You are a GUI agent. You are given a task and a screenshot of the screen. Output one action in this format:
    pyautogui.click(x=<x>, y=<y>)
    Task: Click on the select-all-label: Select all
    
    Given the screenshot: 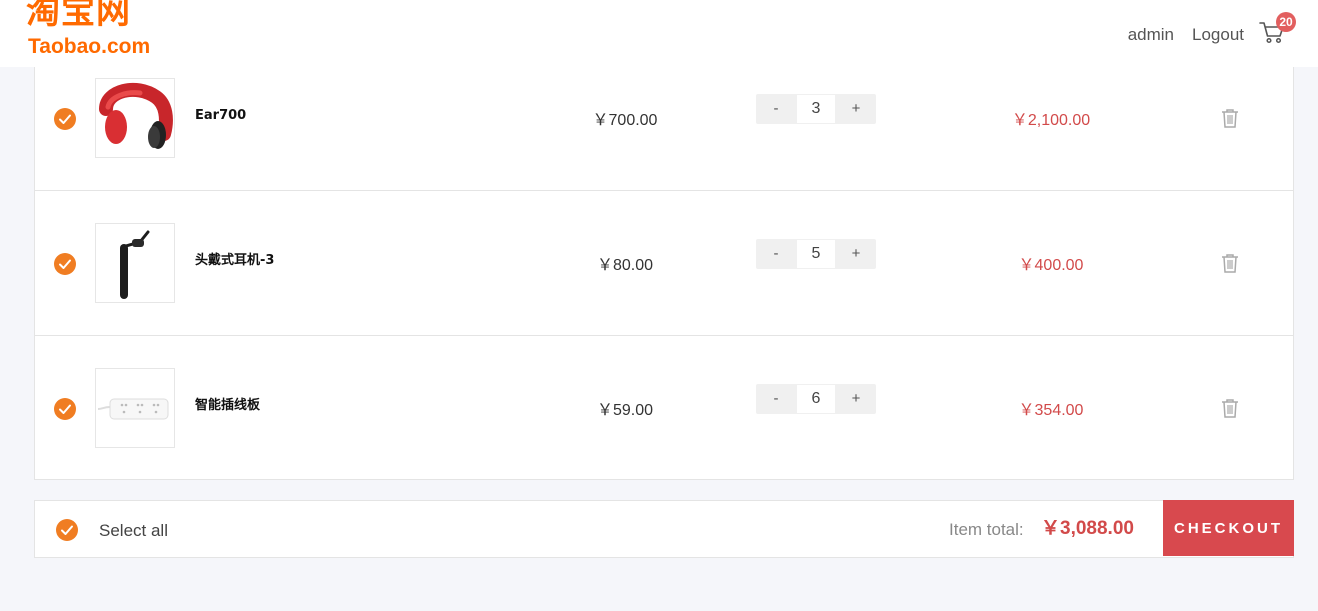 What is the action you would take?
    pyautogui.click(x=133, y=531)
    